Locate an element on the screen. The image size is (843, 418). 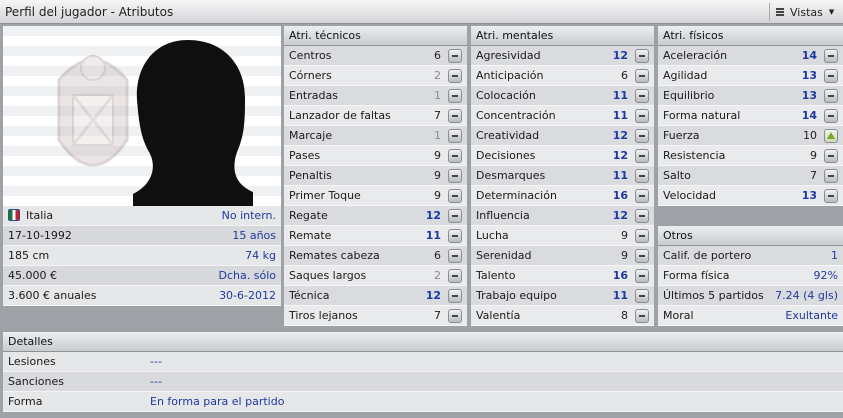
attribute-value: 14 is located at coordinates (809, 55).